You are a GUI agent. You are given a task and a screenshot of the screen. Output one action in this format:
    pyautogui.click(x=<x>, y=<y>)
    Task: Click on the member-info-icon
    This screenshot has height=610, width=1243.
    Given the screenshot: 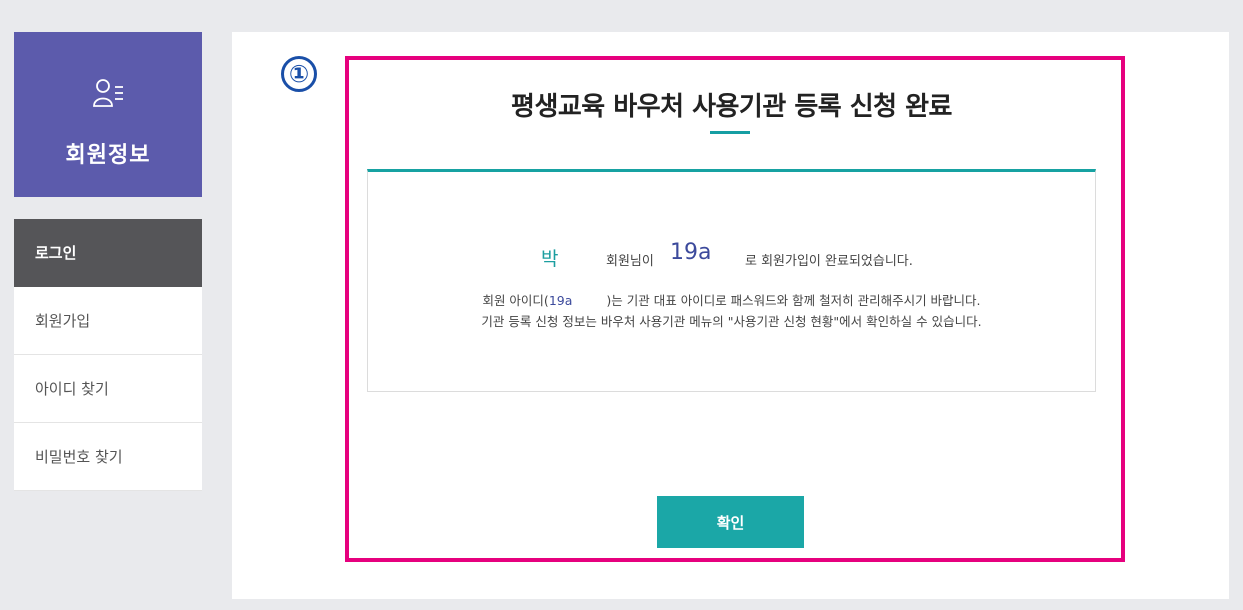 What is the action you would take?
    pyautogui.click(x=108, y=93)
    